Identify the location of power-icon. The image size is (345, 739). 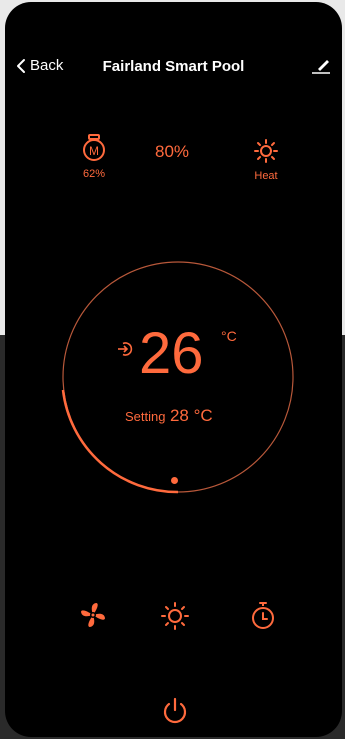
(175, 711).